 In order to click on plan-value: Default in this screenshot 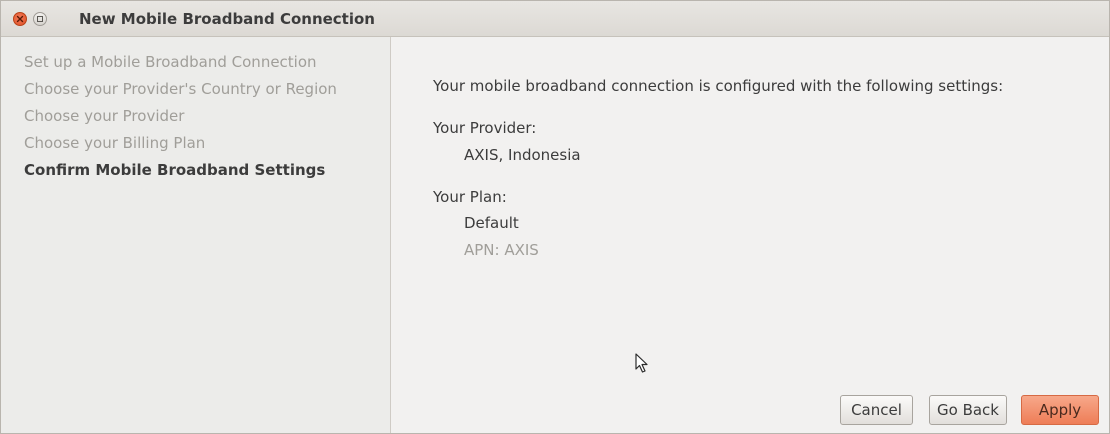, I will do `click(491, 223)`.